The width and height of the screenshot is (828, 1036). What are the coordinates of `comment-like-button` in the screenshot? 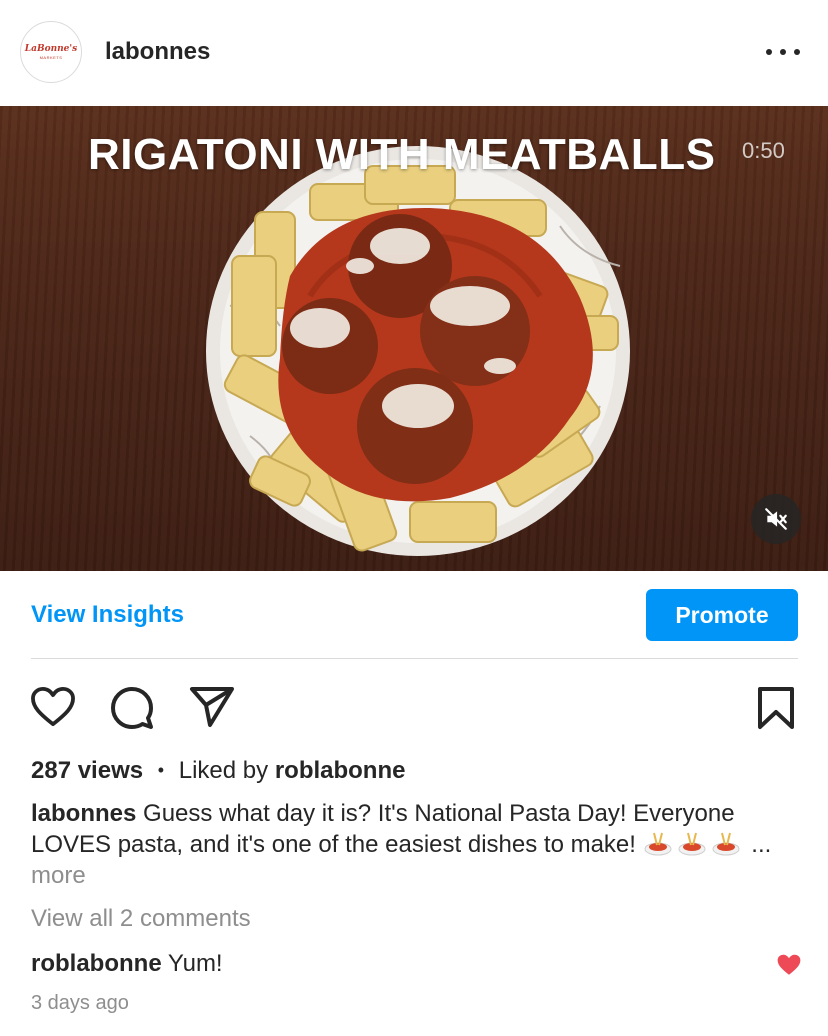 It's located at (789, 967).